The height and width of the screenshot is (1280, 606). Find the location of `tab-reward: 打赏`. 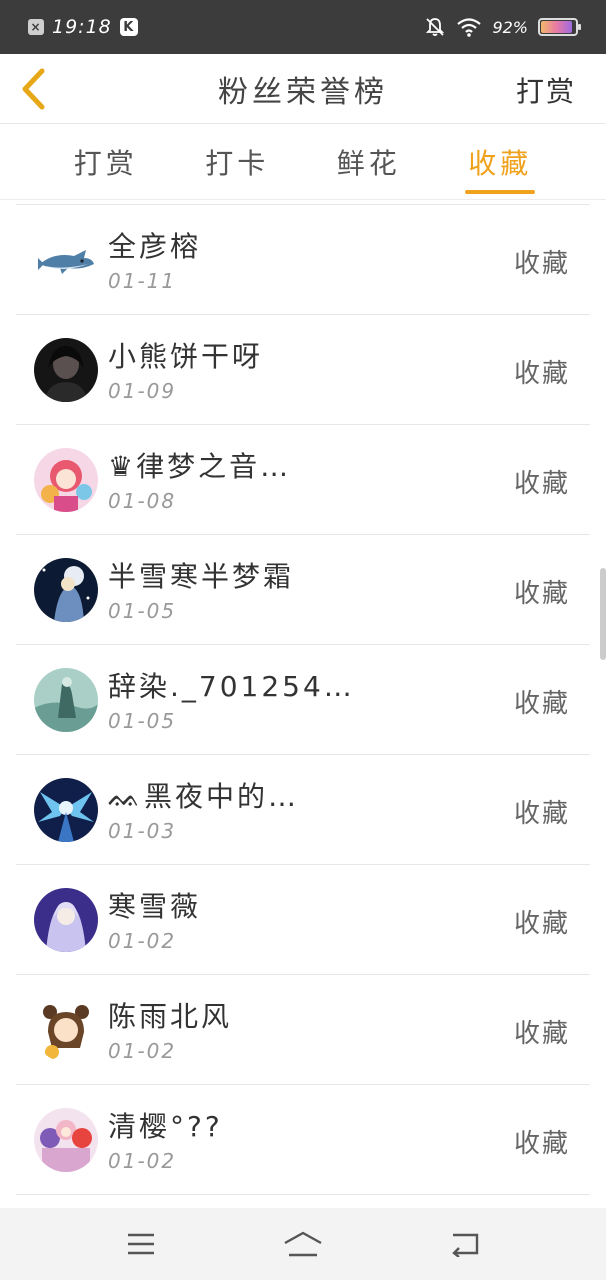

tab-reward: 打赏 is located at coordinates (106, 161).